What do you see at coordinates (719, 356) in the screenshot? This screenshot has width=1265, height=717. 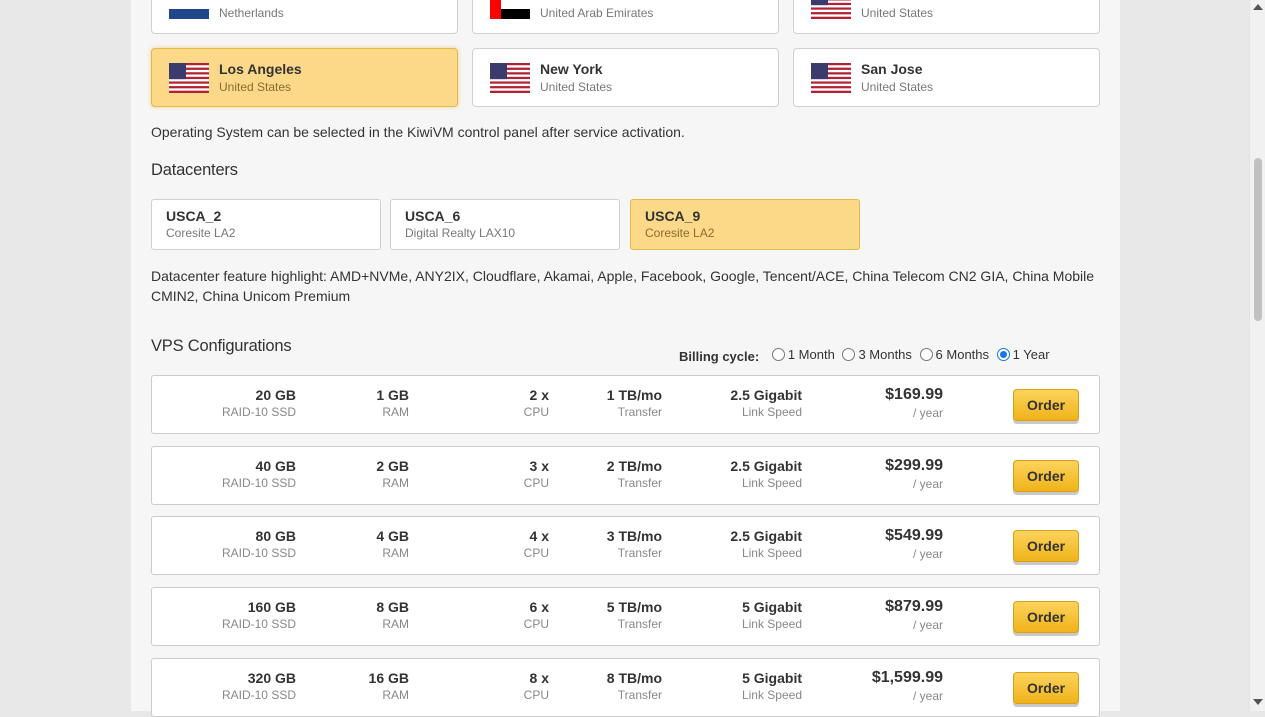 I see `billing-cycle-label: Billing cycle:` at bounding box center [719, 356].